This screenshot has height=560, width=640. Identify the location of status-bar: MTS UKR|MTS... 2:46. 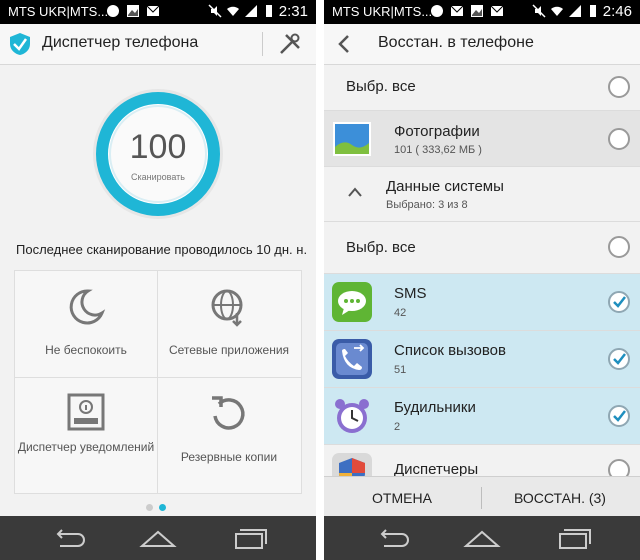
(482, 12).